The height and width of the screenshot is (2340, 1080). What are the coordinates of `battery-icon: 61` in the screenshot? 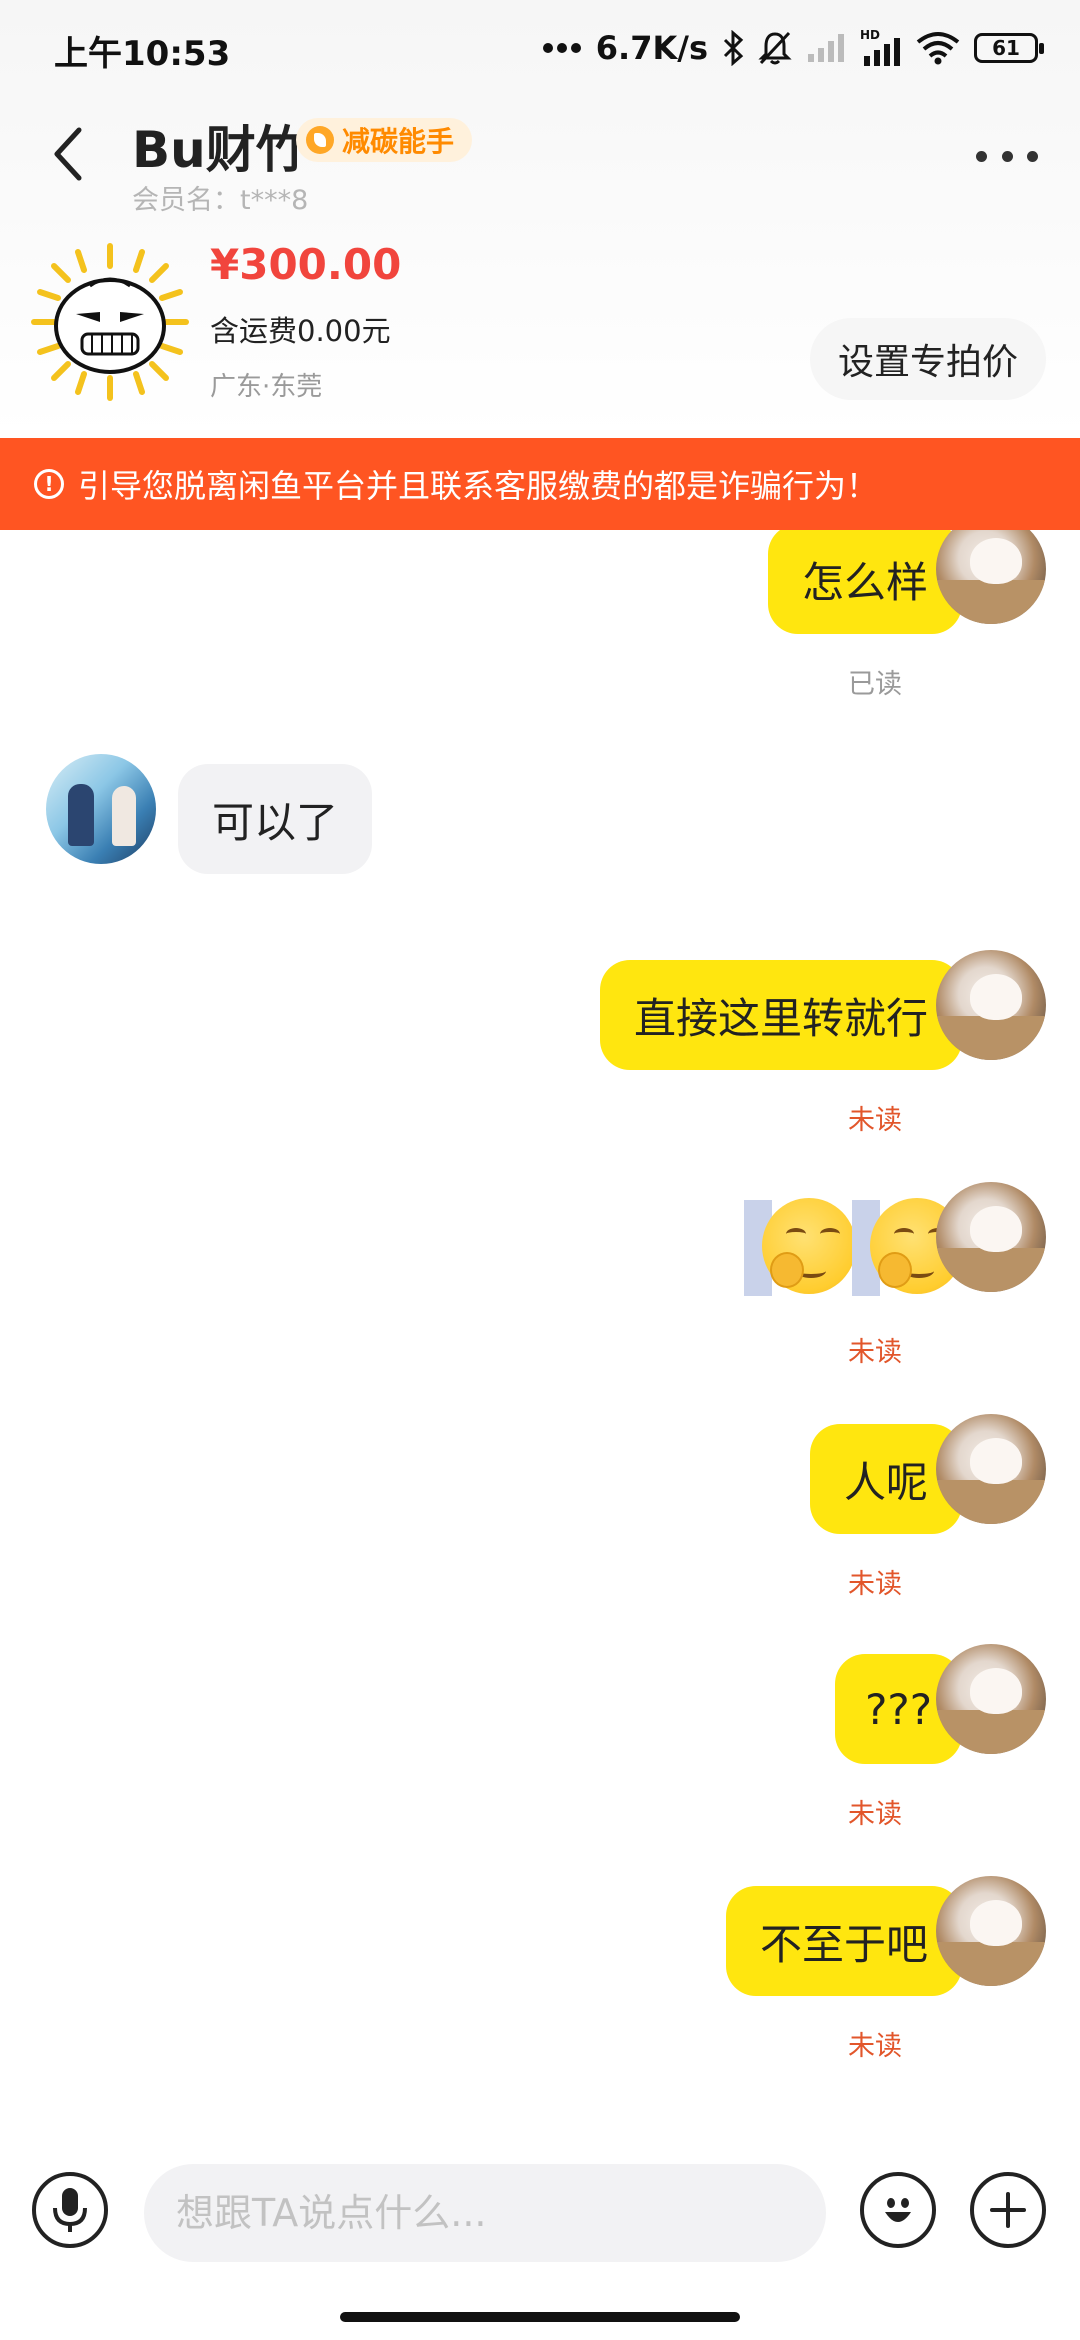 It's located at (1009, 48).